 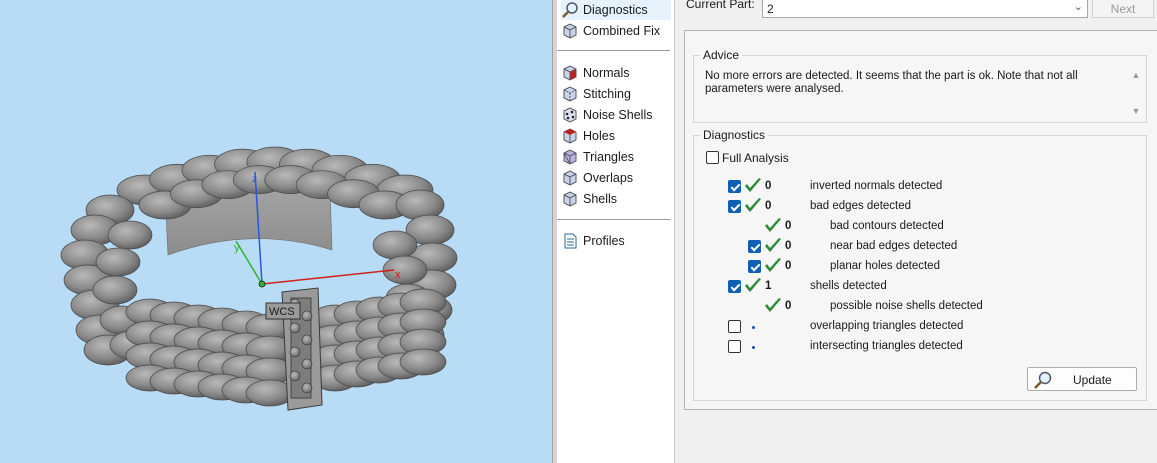 What do you see at coordinates (1123, 9) in the screenshot?
I see `next-button: Next` at bounding box center [1123, 9].